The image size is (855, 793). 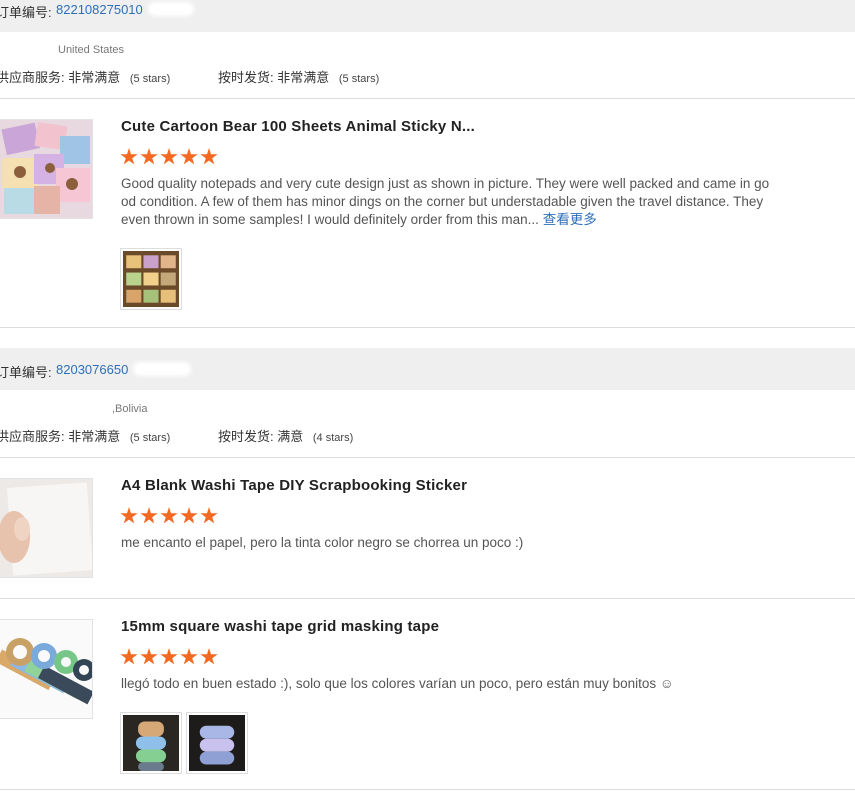 What do you see at coordinates (570, 219) in the screenshot?
I see `see-more-link: 查看更多` at bounding box center [570, 219].